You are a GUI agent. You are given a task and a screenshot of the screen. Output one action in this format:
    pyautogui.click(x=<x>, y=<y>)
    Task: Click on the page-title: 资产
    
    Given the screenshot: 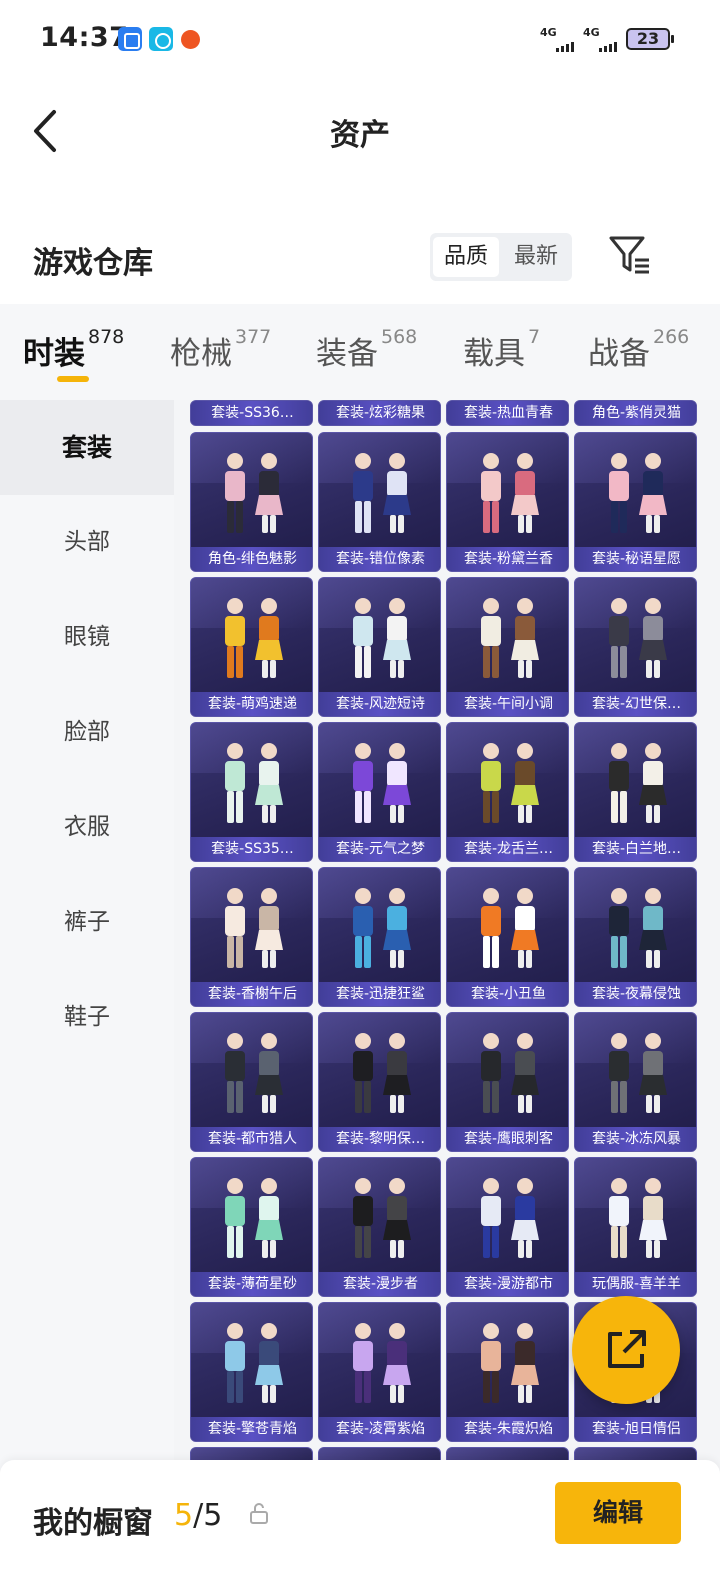 What is the action you would take?
    pyautogui.click(x=360, y=135)
    